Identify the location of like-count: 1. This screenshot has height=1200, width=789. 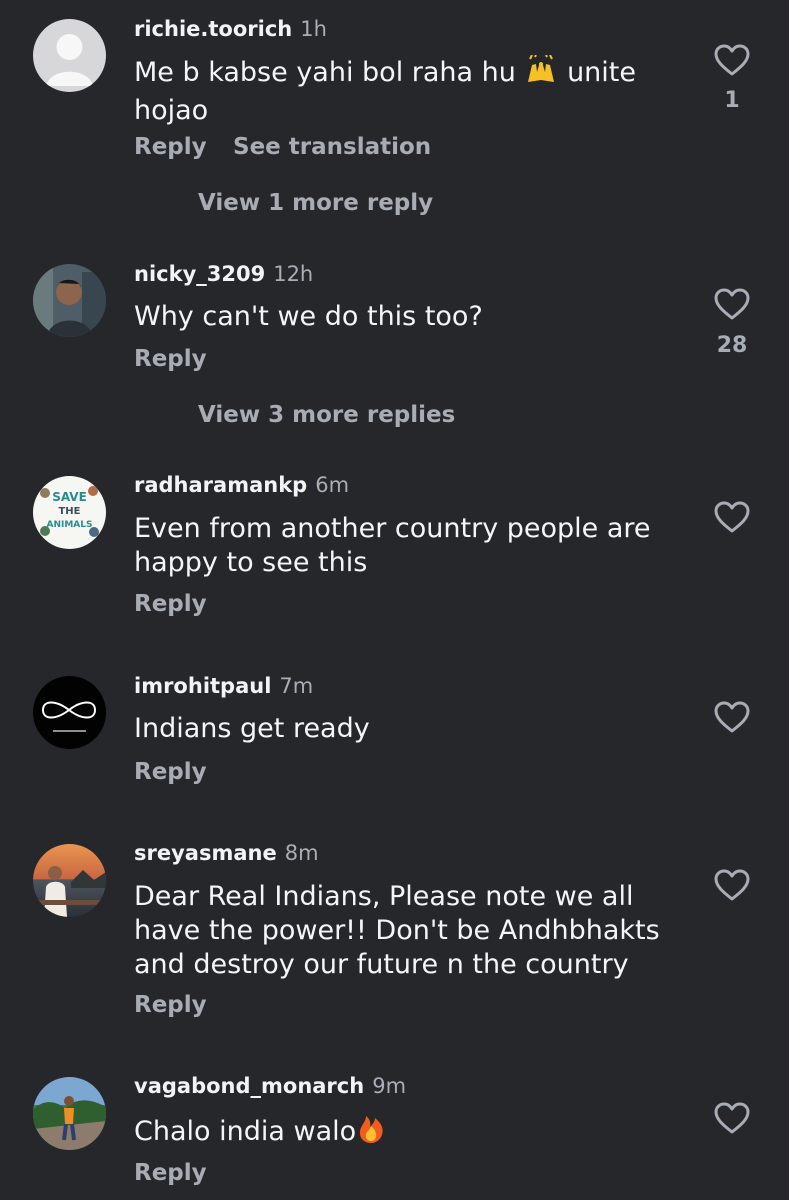
(732, 100).